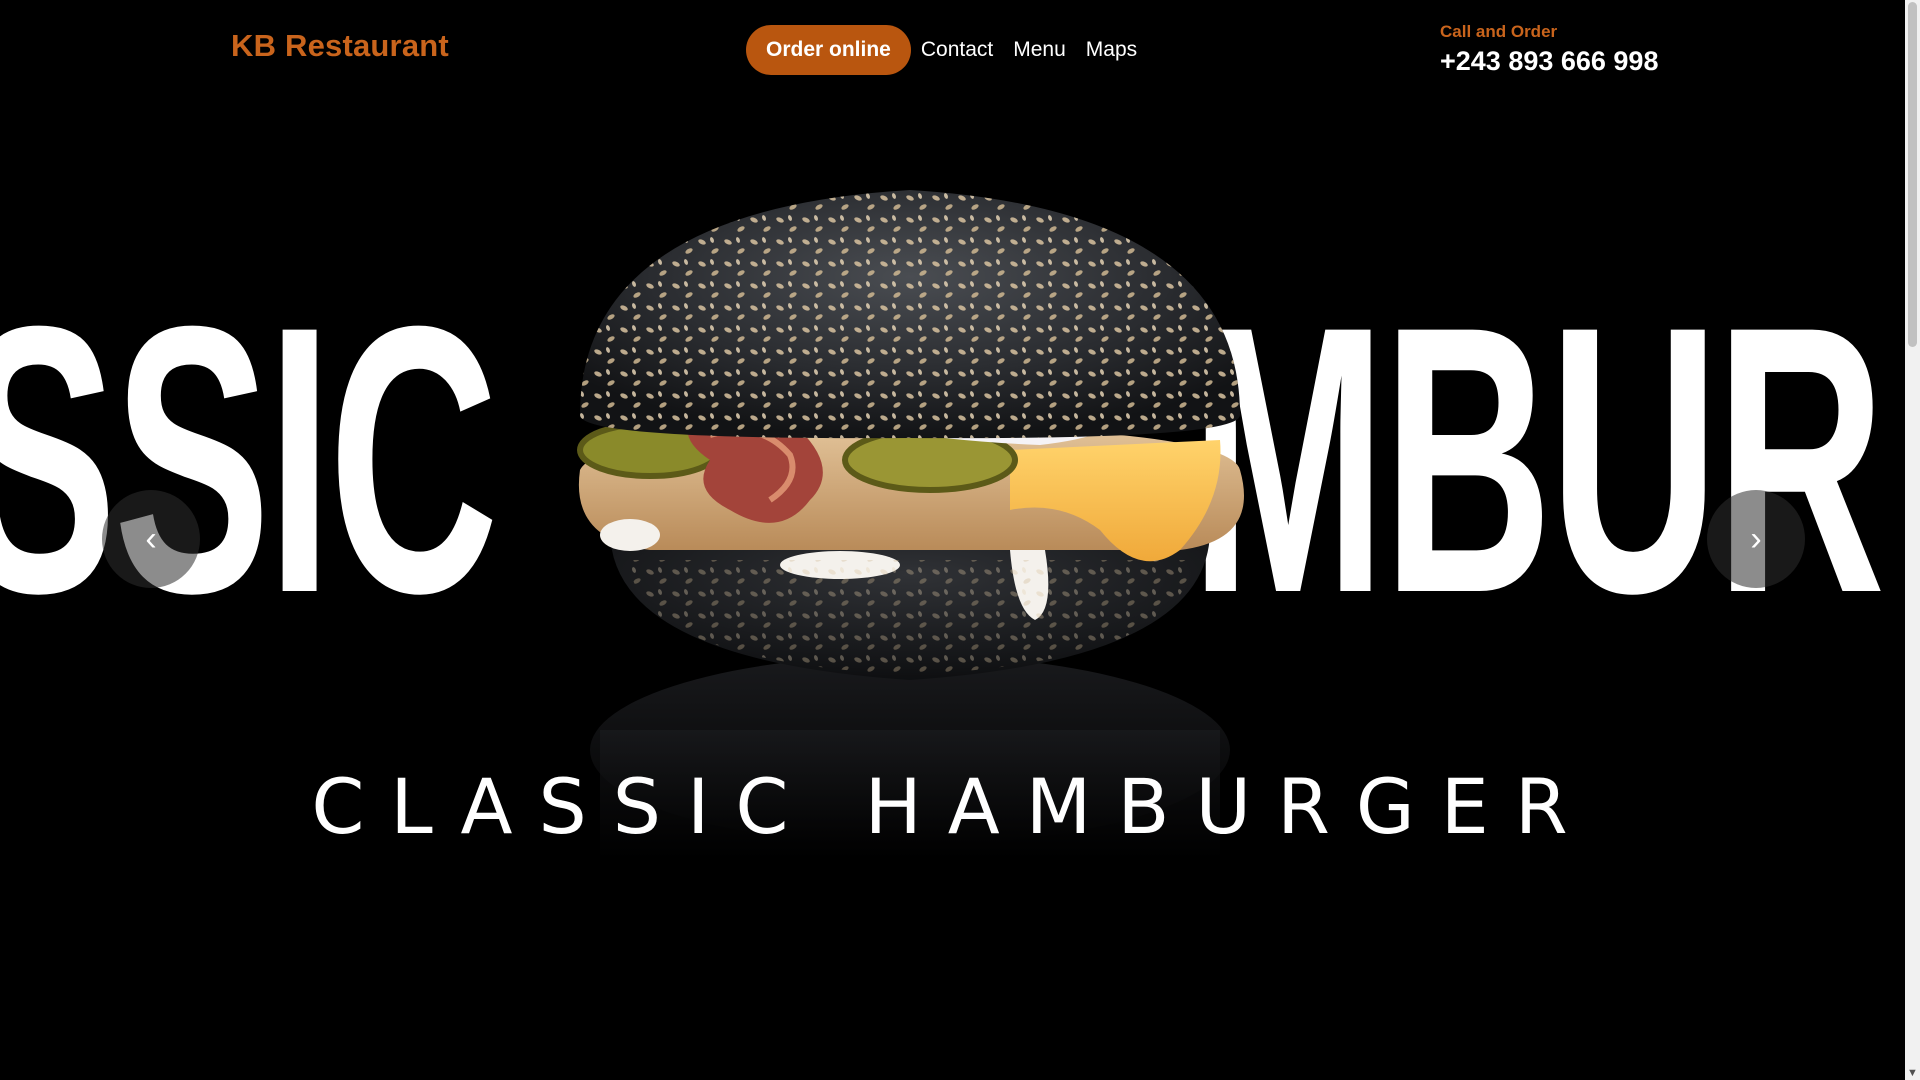  What do you see at coordinates (828, 50) in the screenshot?
I see `order-online-button: Order online` at bounding box center [828, 50].